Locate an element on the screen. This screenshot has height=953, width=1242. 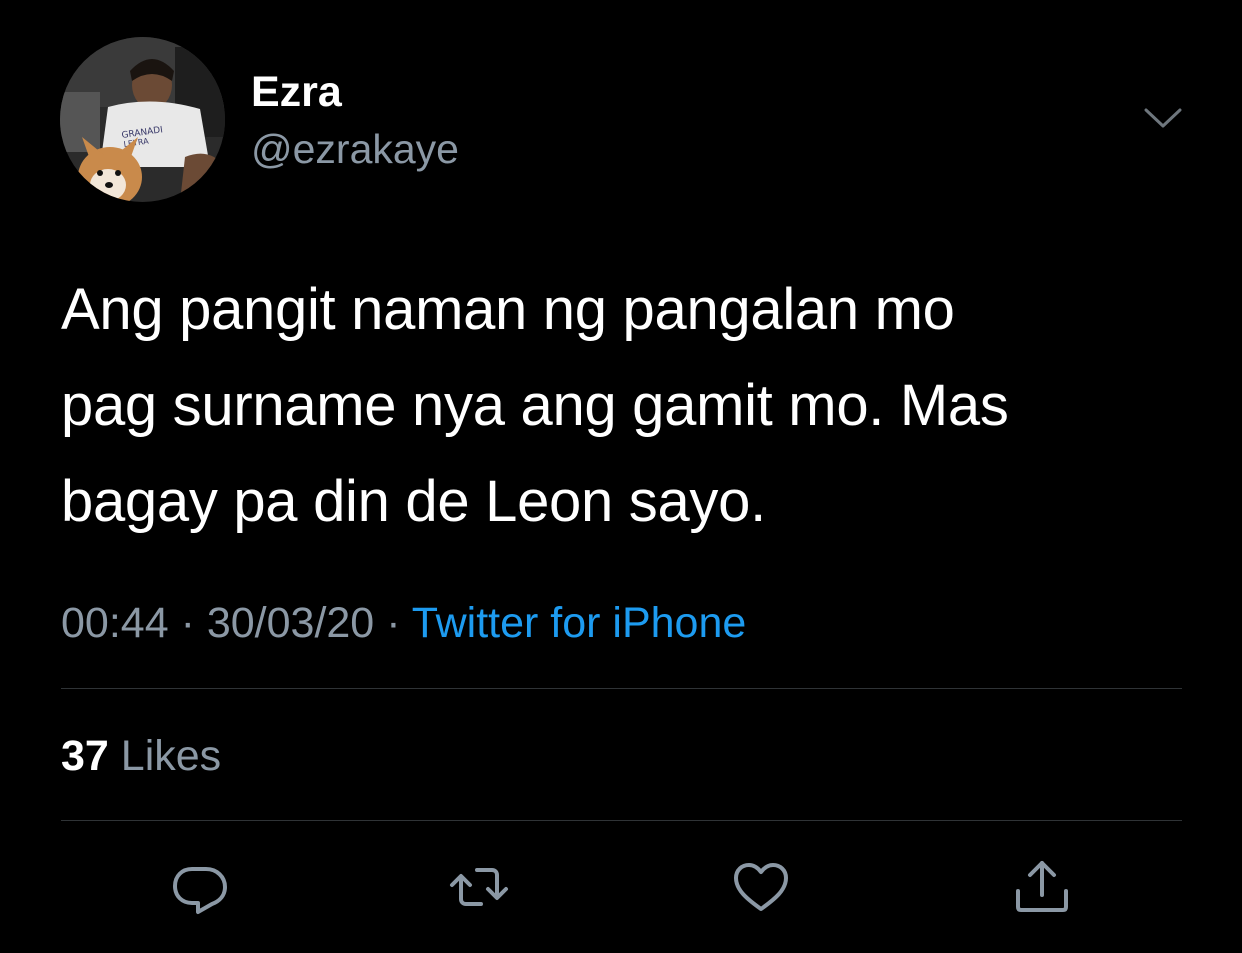
display-name: Ezra is located at coordinates (296, 92).